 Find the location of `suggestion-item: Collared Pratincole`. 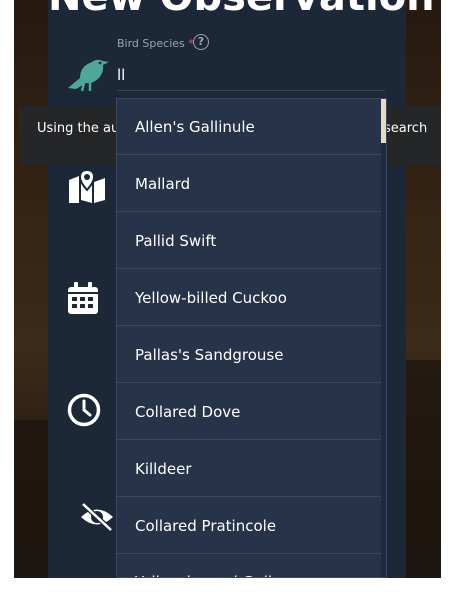

suggestion-item: Collared Pratincole is located at coordinates (249, 526).